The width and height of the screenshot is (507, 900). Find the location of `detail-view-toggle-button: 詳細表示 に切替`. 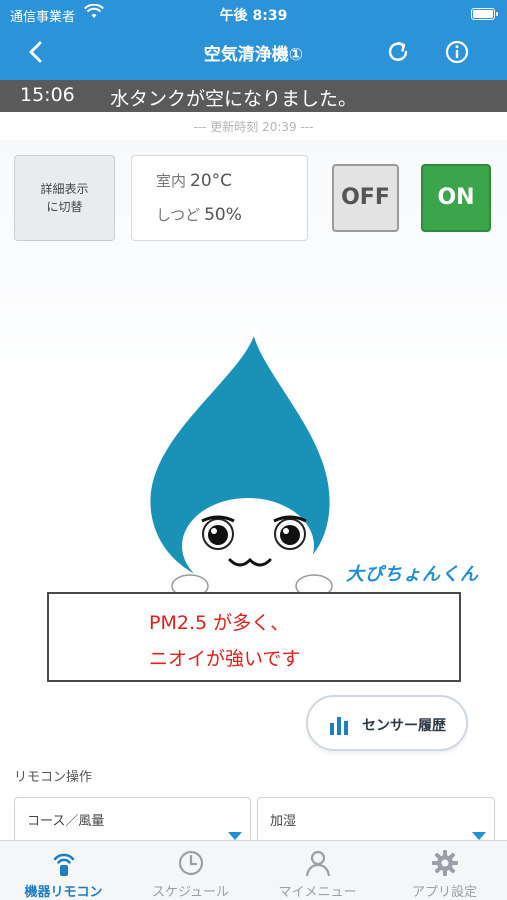

detail-view-toggle-button: 詳細表示 に切替 is located at coordinates (64, 198).